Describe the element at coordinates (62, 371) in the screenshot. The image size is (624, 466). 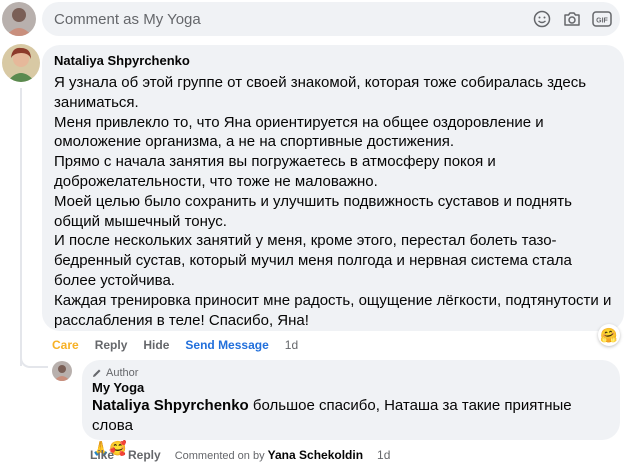
I see `page-avatar` at that location.